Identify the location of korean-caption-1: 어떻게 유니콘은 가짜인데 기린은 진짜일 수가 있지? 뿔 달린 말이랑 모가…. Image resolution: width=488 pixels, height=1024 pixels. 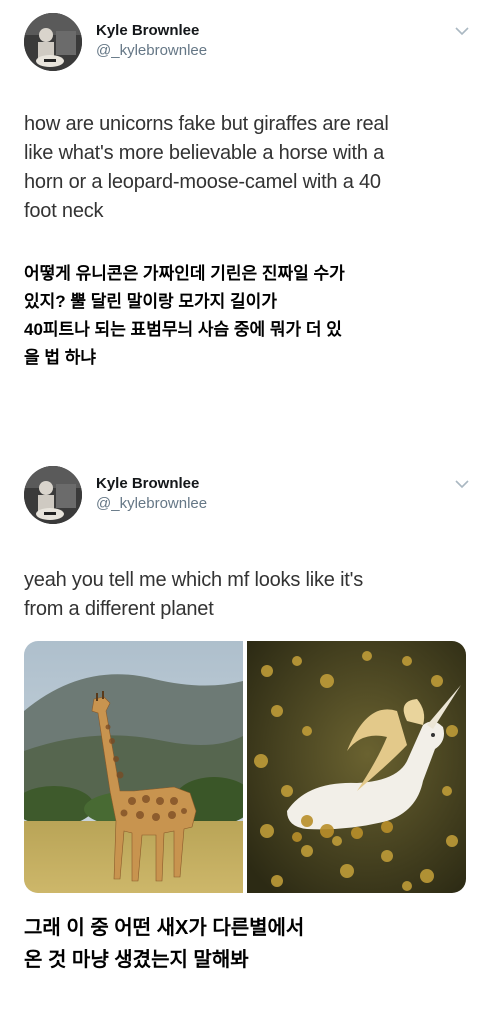
(184, 316).